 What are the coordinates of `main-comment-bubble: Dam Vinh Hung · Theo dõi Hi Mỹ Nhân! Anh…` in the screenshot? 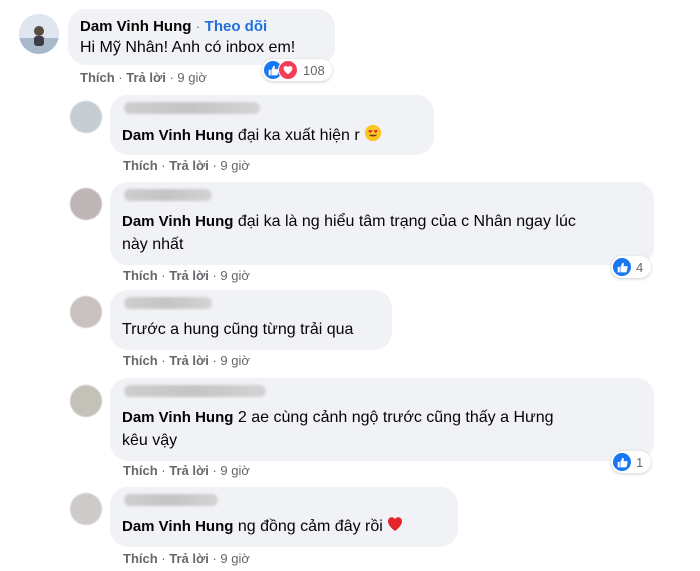 It's located at (201, 37).